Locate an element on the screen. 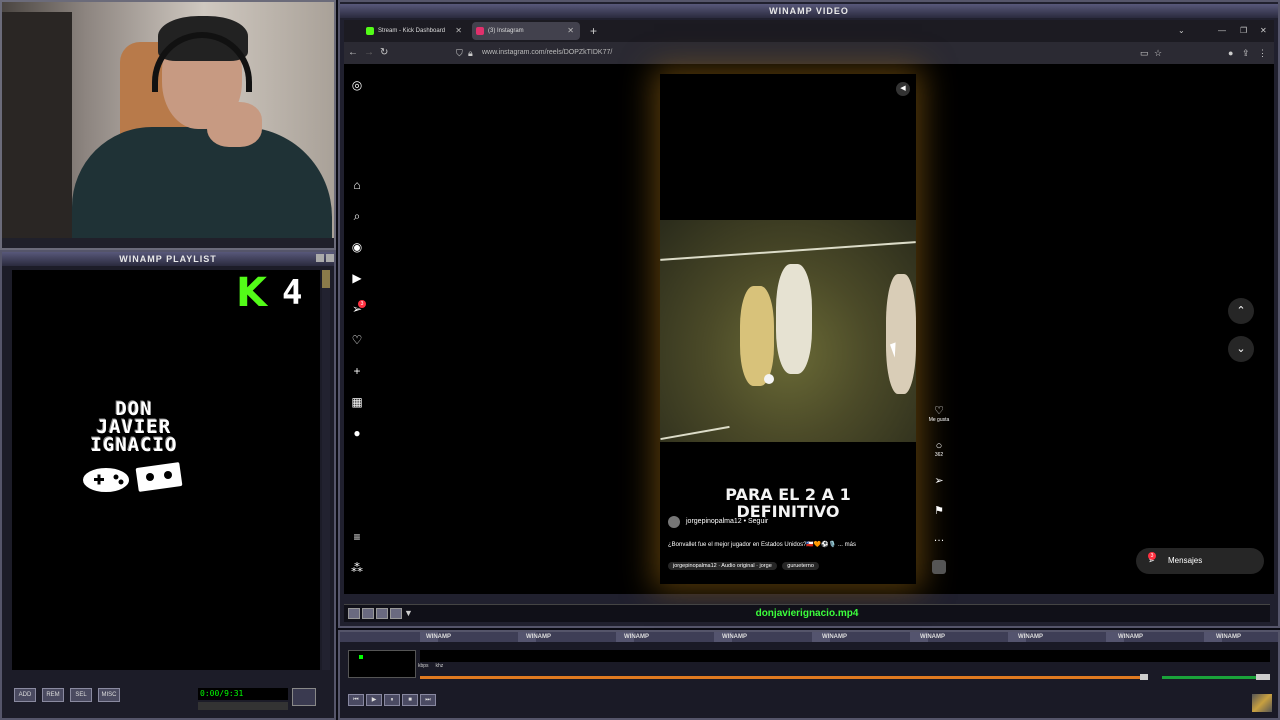 Image resolution: width=1280 pixels, height=720 pixels. reader-icon: ▭ is located at coordinates (1144, 53).